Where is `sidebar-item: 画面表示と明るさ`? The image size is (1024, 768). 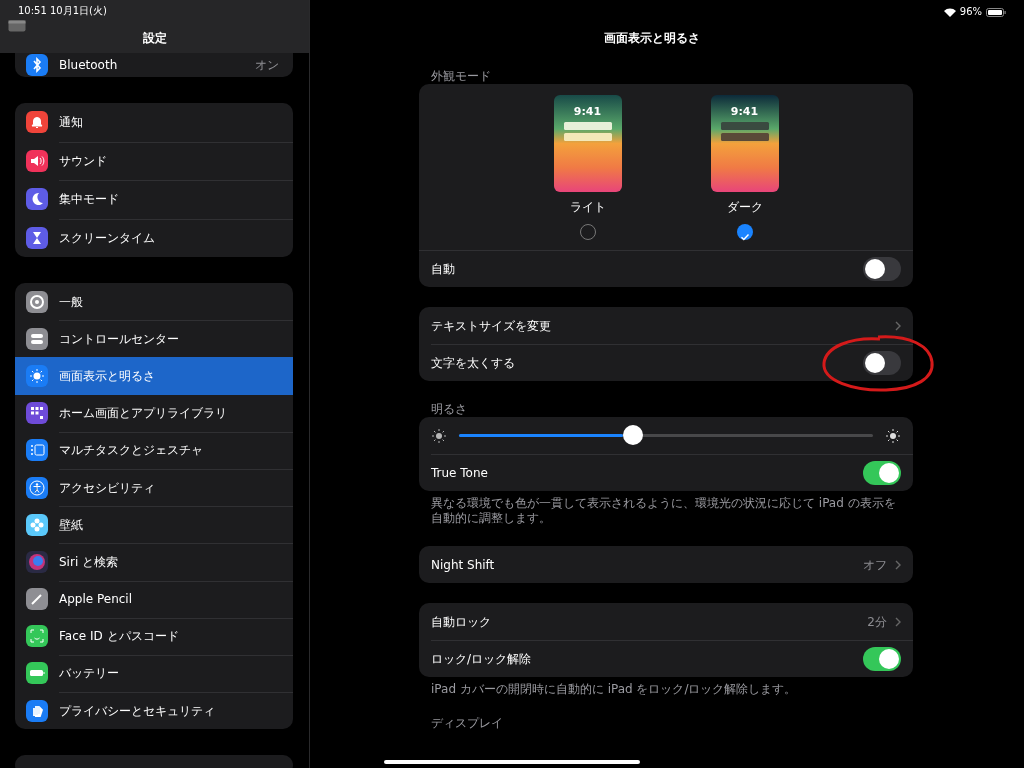
sidebar-item: 画面表示と明るさ is located at coordinates (154, 376).